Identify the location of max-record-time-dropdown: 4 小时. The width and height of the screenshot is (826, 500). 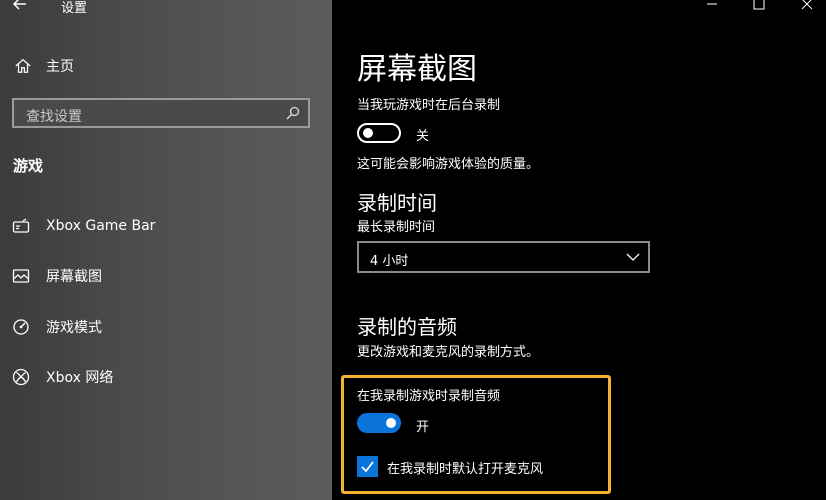
(503, 257).